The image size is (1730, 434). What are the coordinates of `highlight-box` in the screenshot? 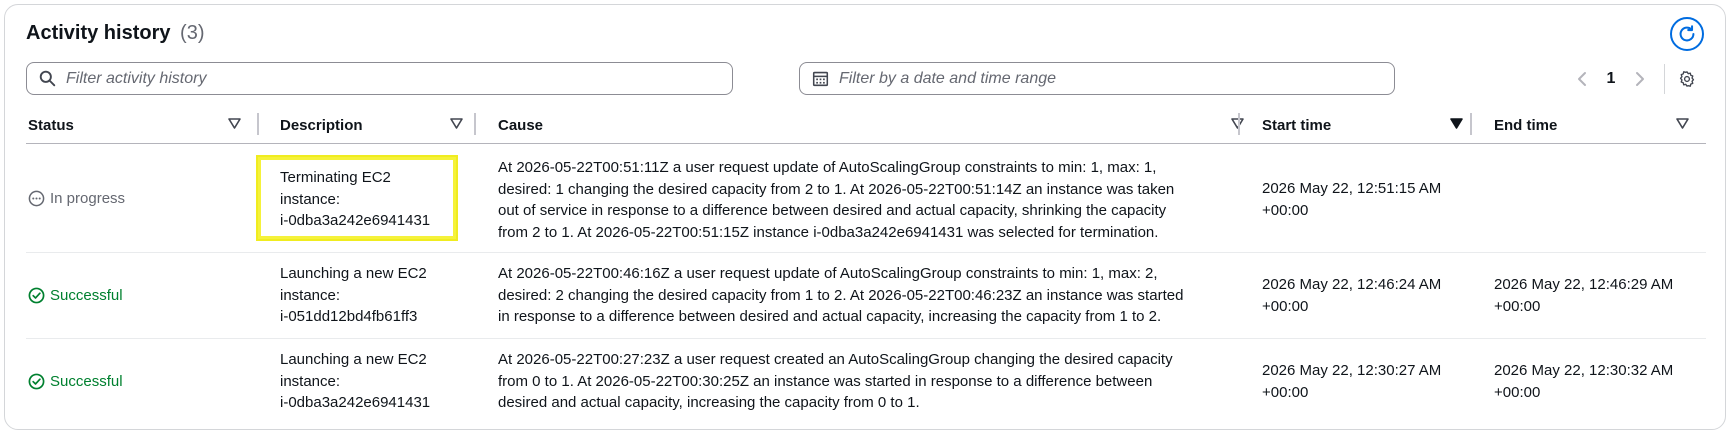 It's located at (357, 198).